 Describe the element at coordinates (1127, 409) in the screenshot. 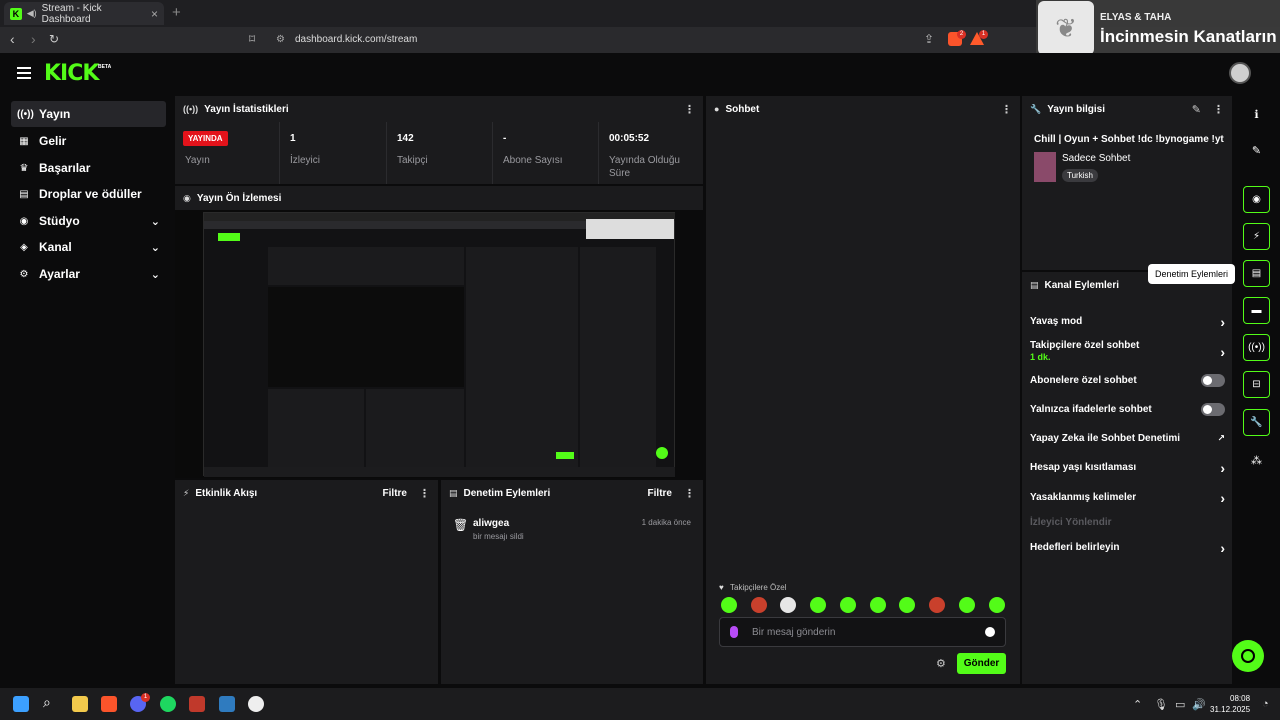

I see `emotes-chat-row: Yalnızca ifadelerle sohbet` at that location.